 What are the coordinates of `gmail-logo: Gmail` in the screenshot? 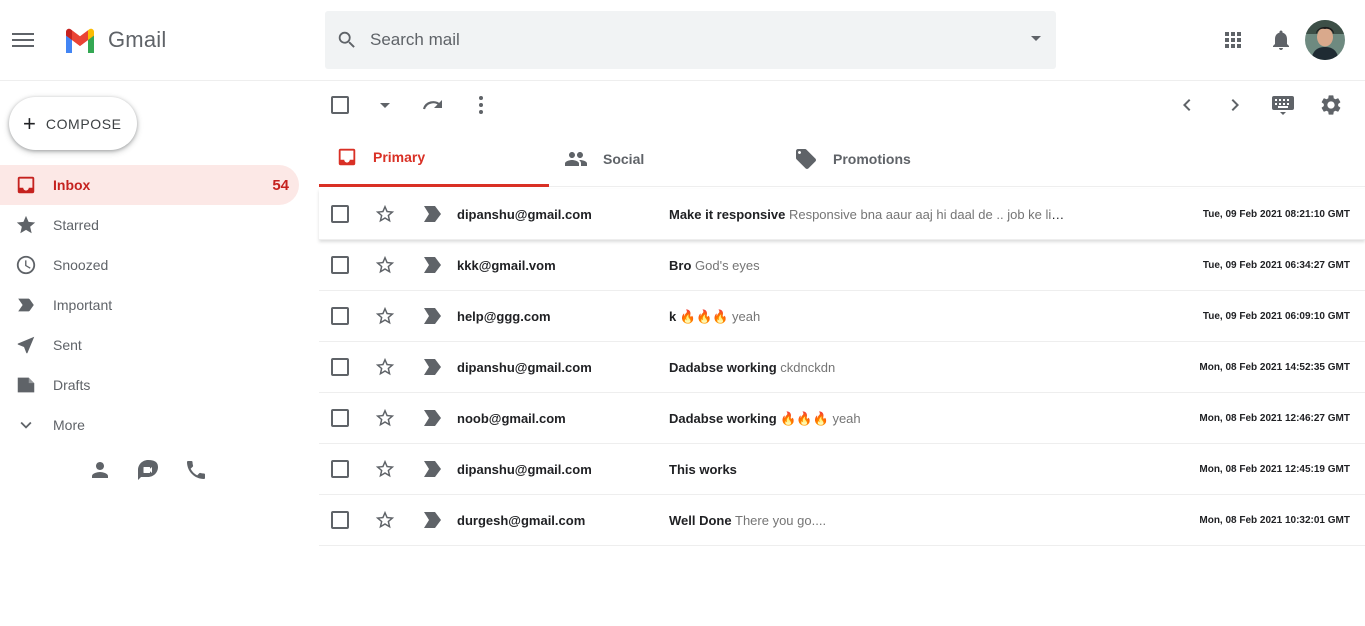 It's located at (115, 40).